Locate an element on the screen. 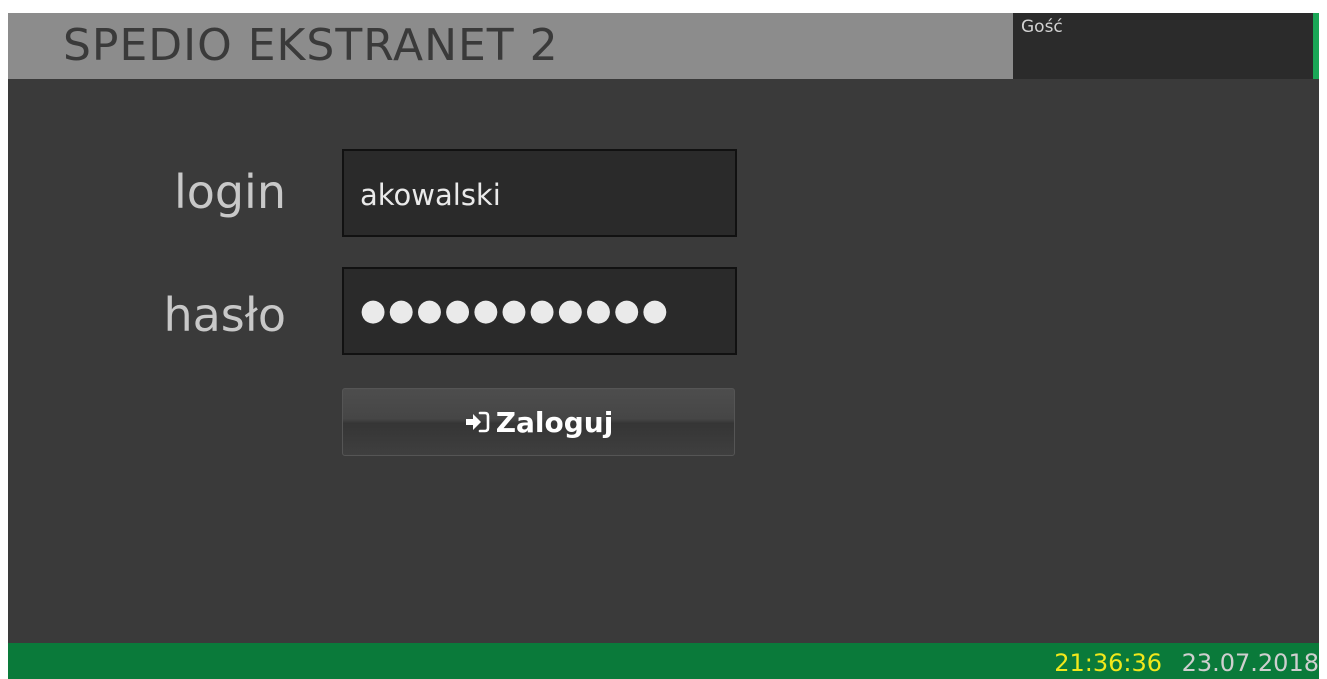 The image size is (1327, 679). password-mask: ●●●●●●●●●●● is located at coordinates (515, 310).